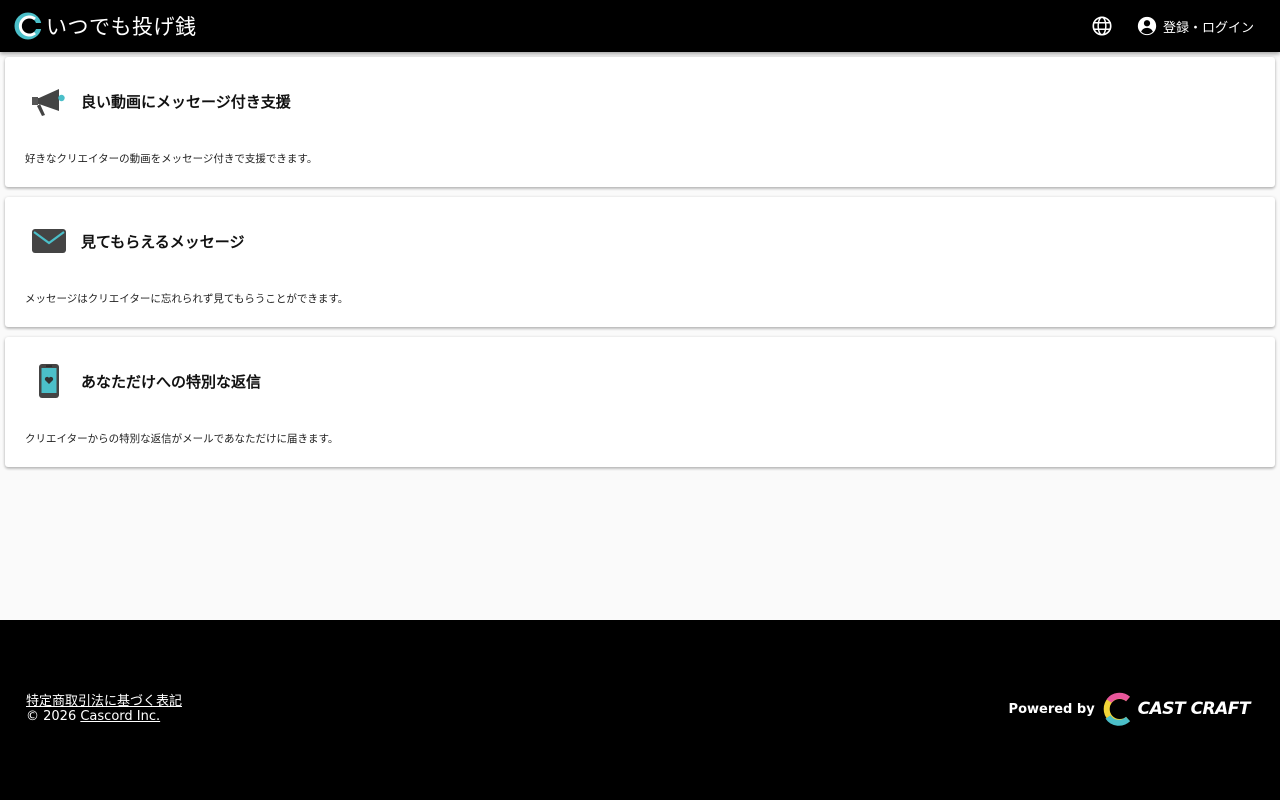  Describe the element at coordinates (1116, 709) in the screenshot. I see `cast-craft-mark-icon` at that location.